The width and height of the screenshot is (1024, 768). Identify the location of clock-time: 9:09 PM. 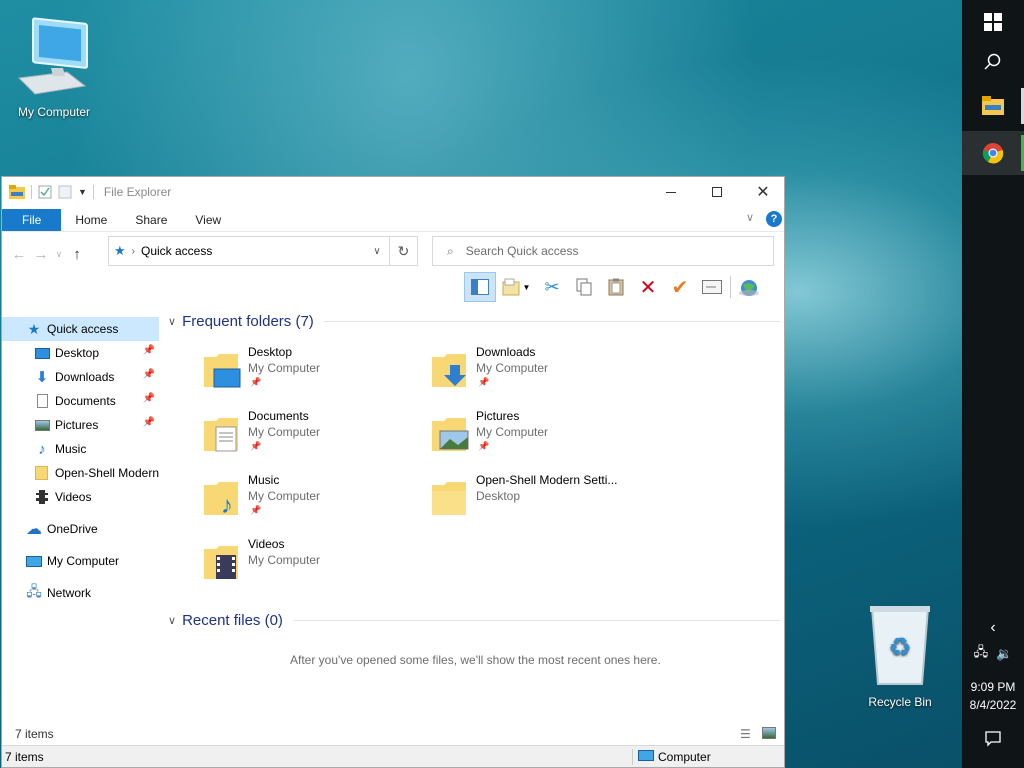
(993, 687).